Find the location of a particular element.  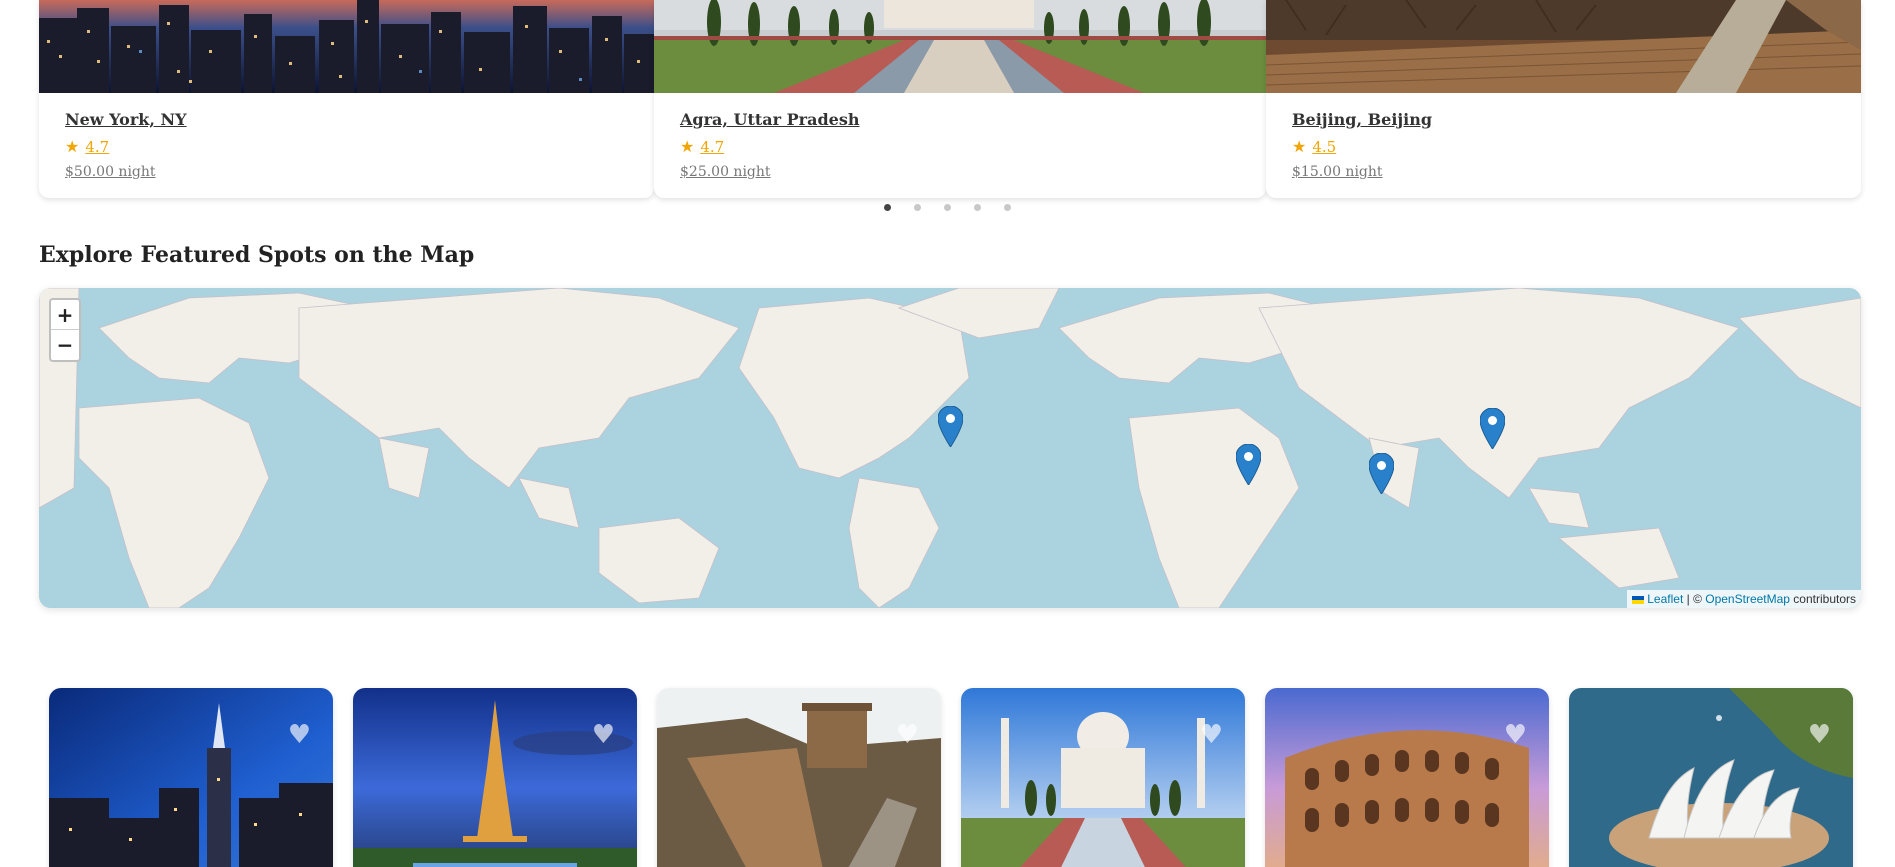

listing-image-new-york is located at coordinates (346, 46).